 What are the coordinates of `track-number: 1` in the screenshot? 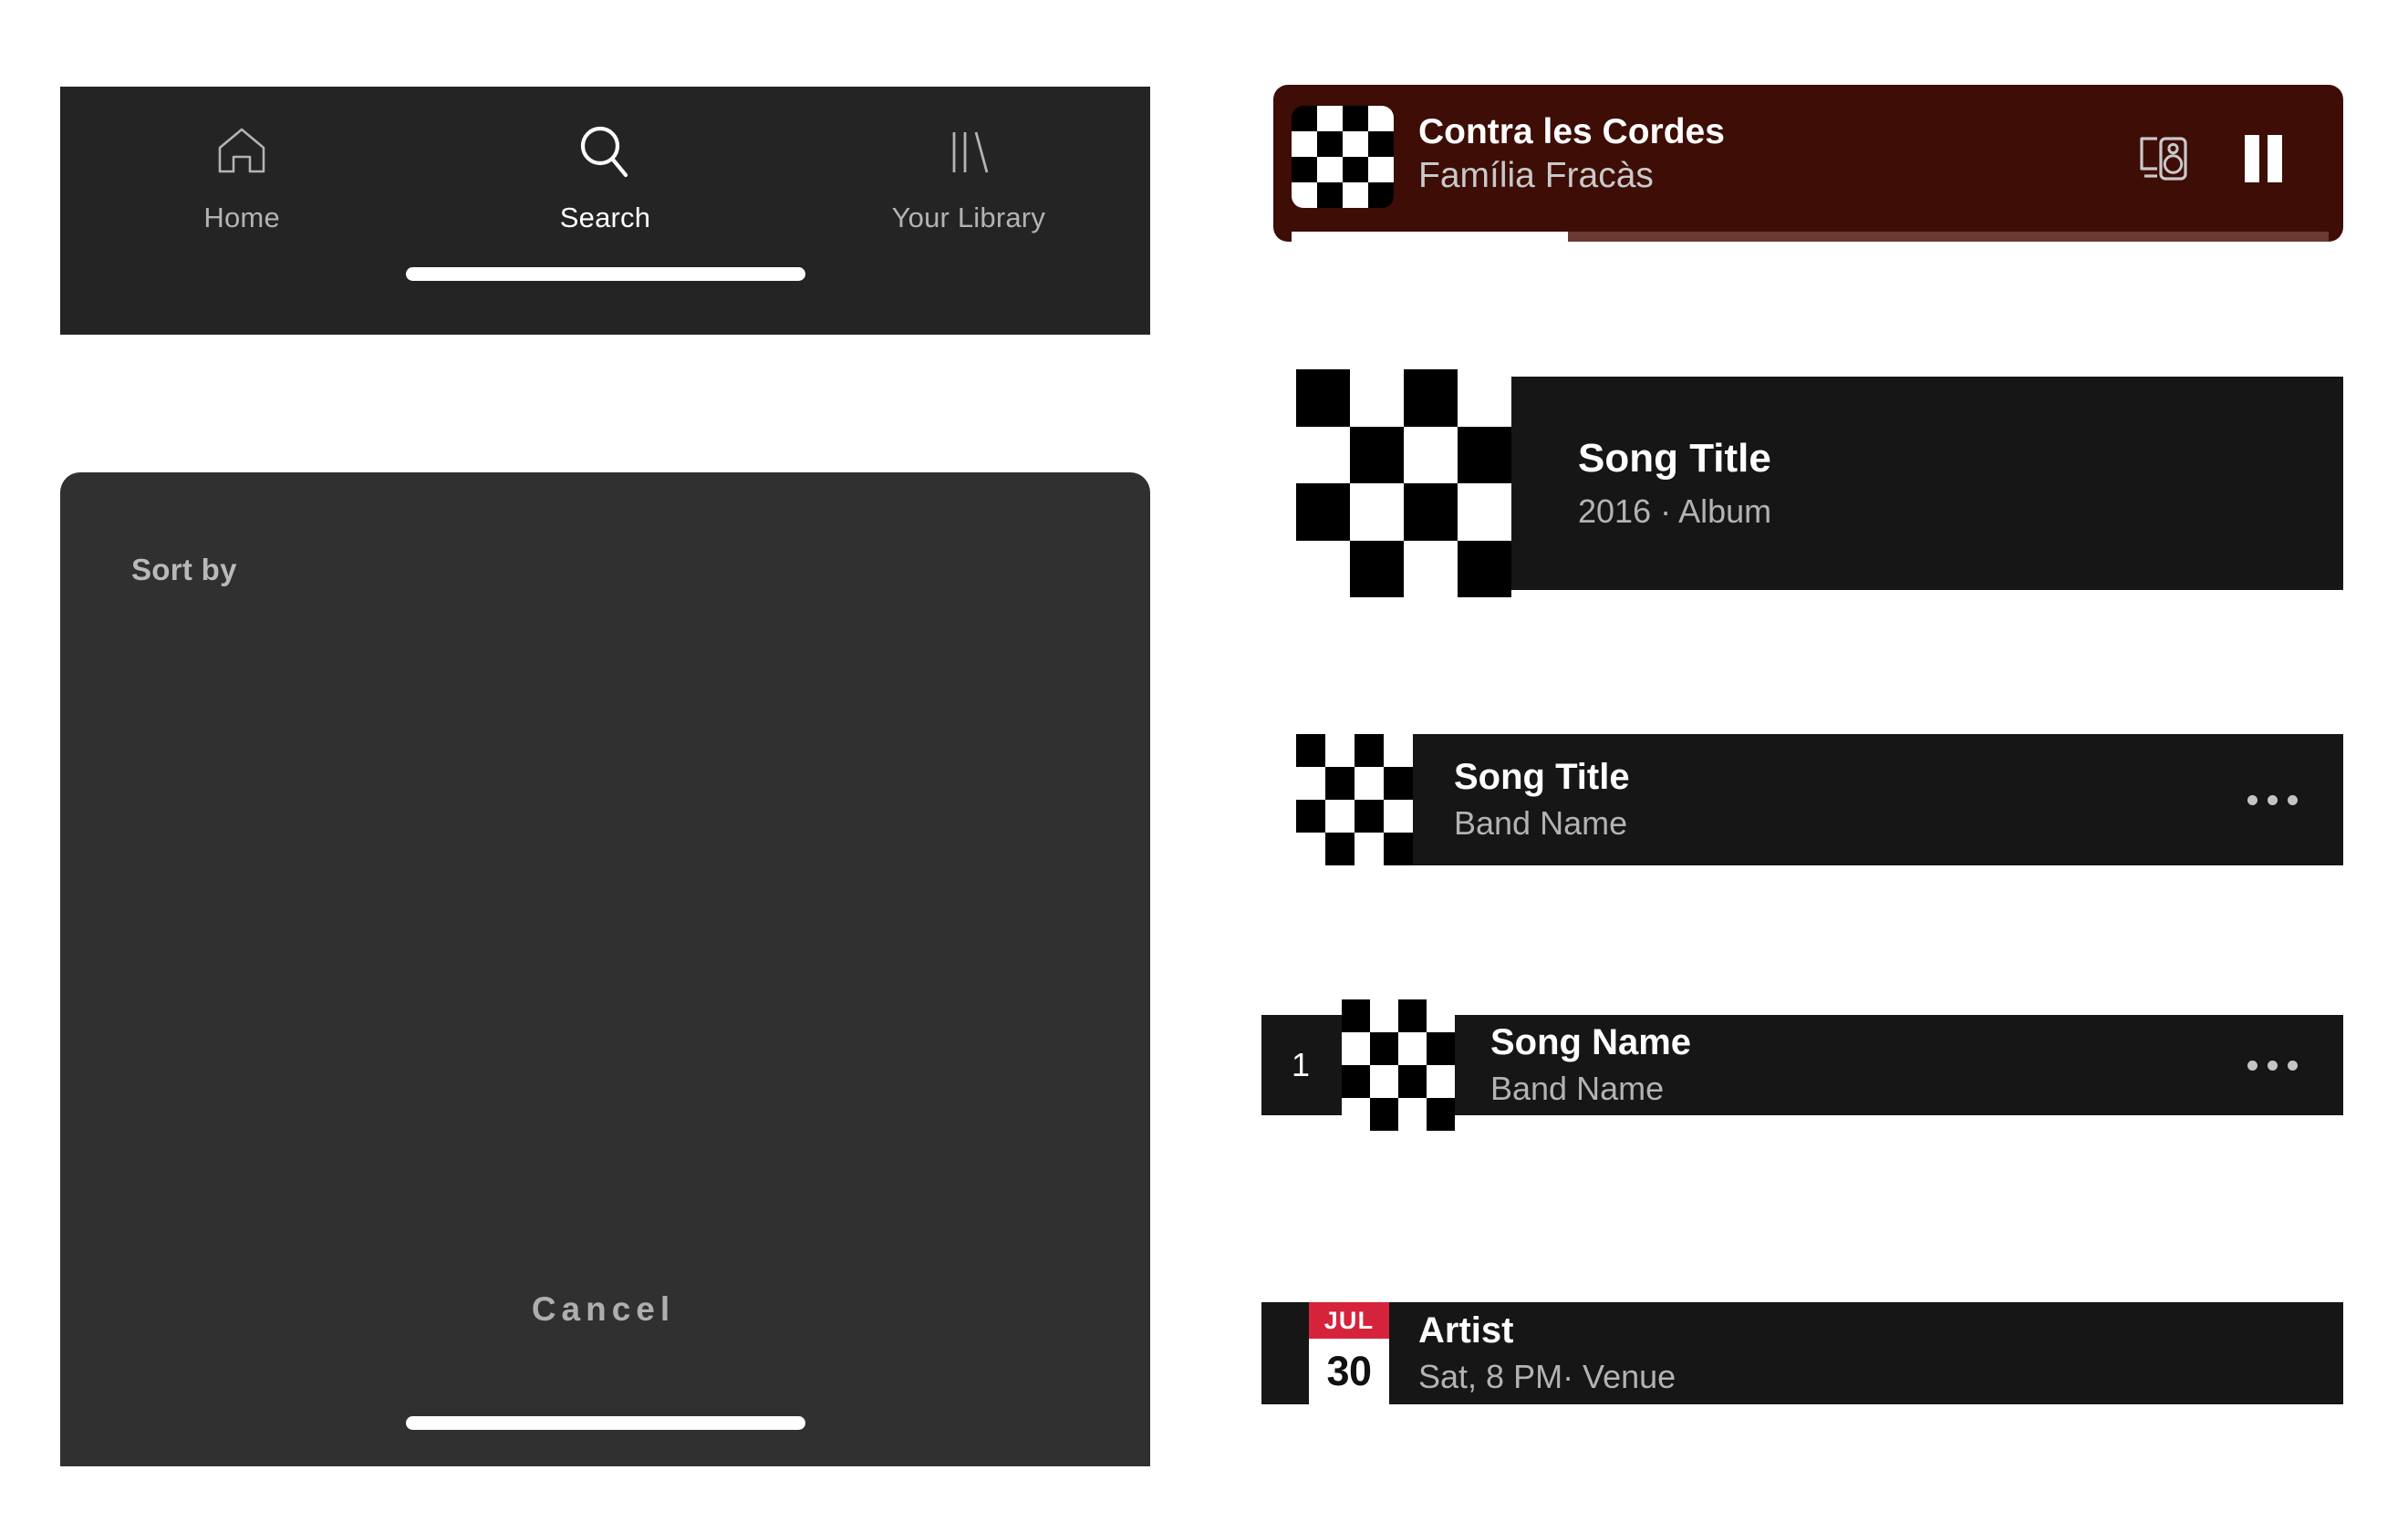 It's located at (1301, 1064).